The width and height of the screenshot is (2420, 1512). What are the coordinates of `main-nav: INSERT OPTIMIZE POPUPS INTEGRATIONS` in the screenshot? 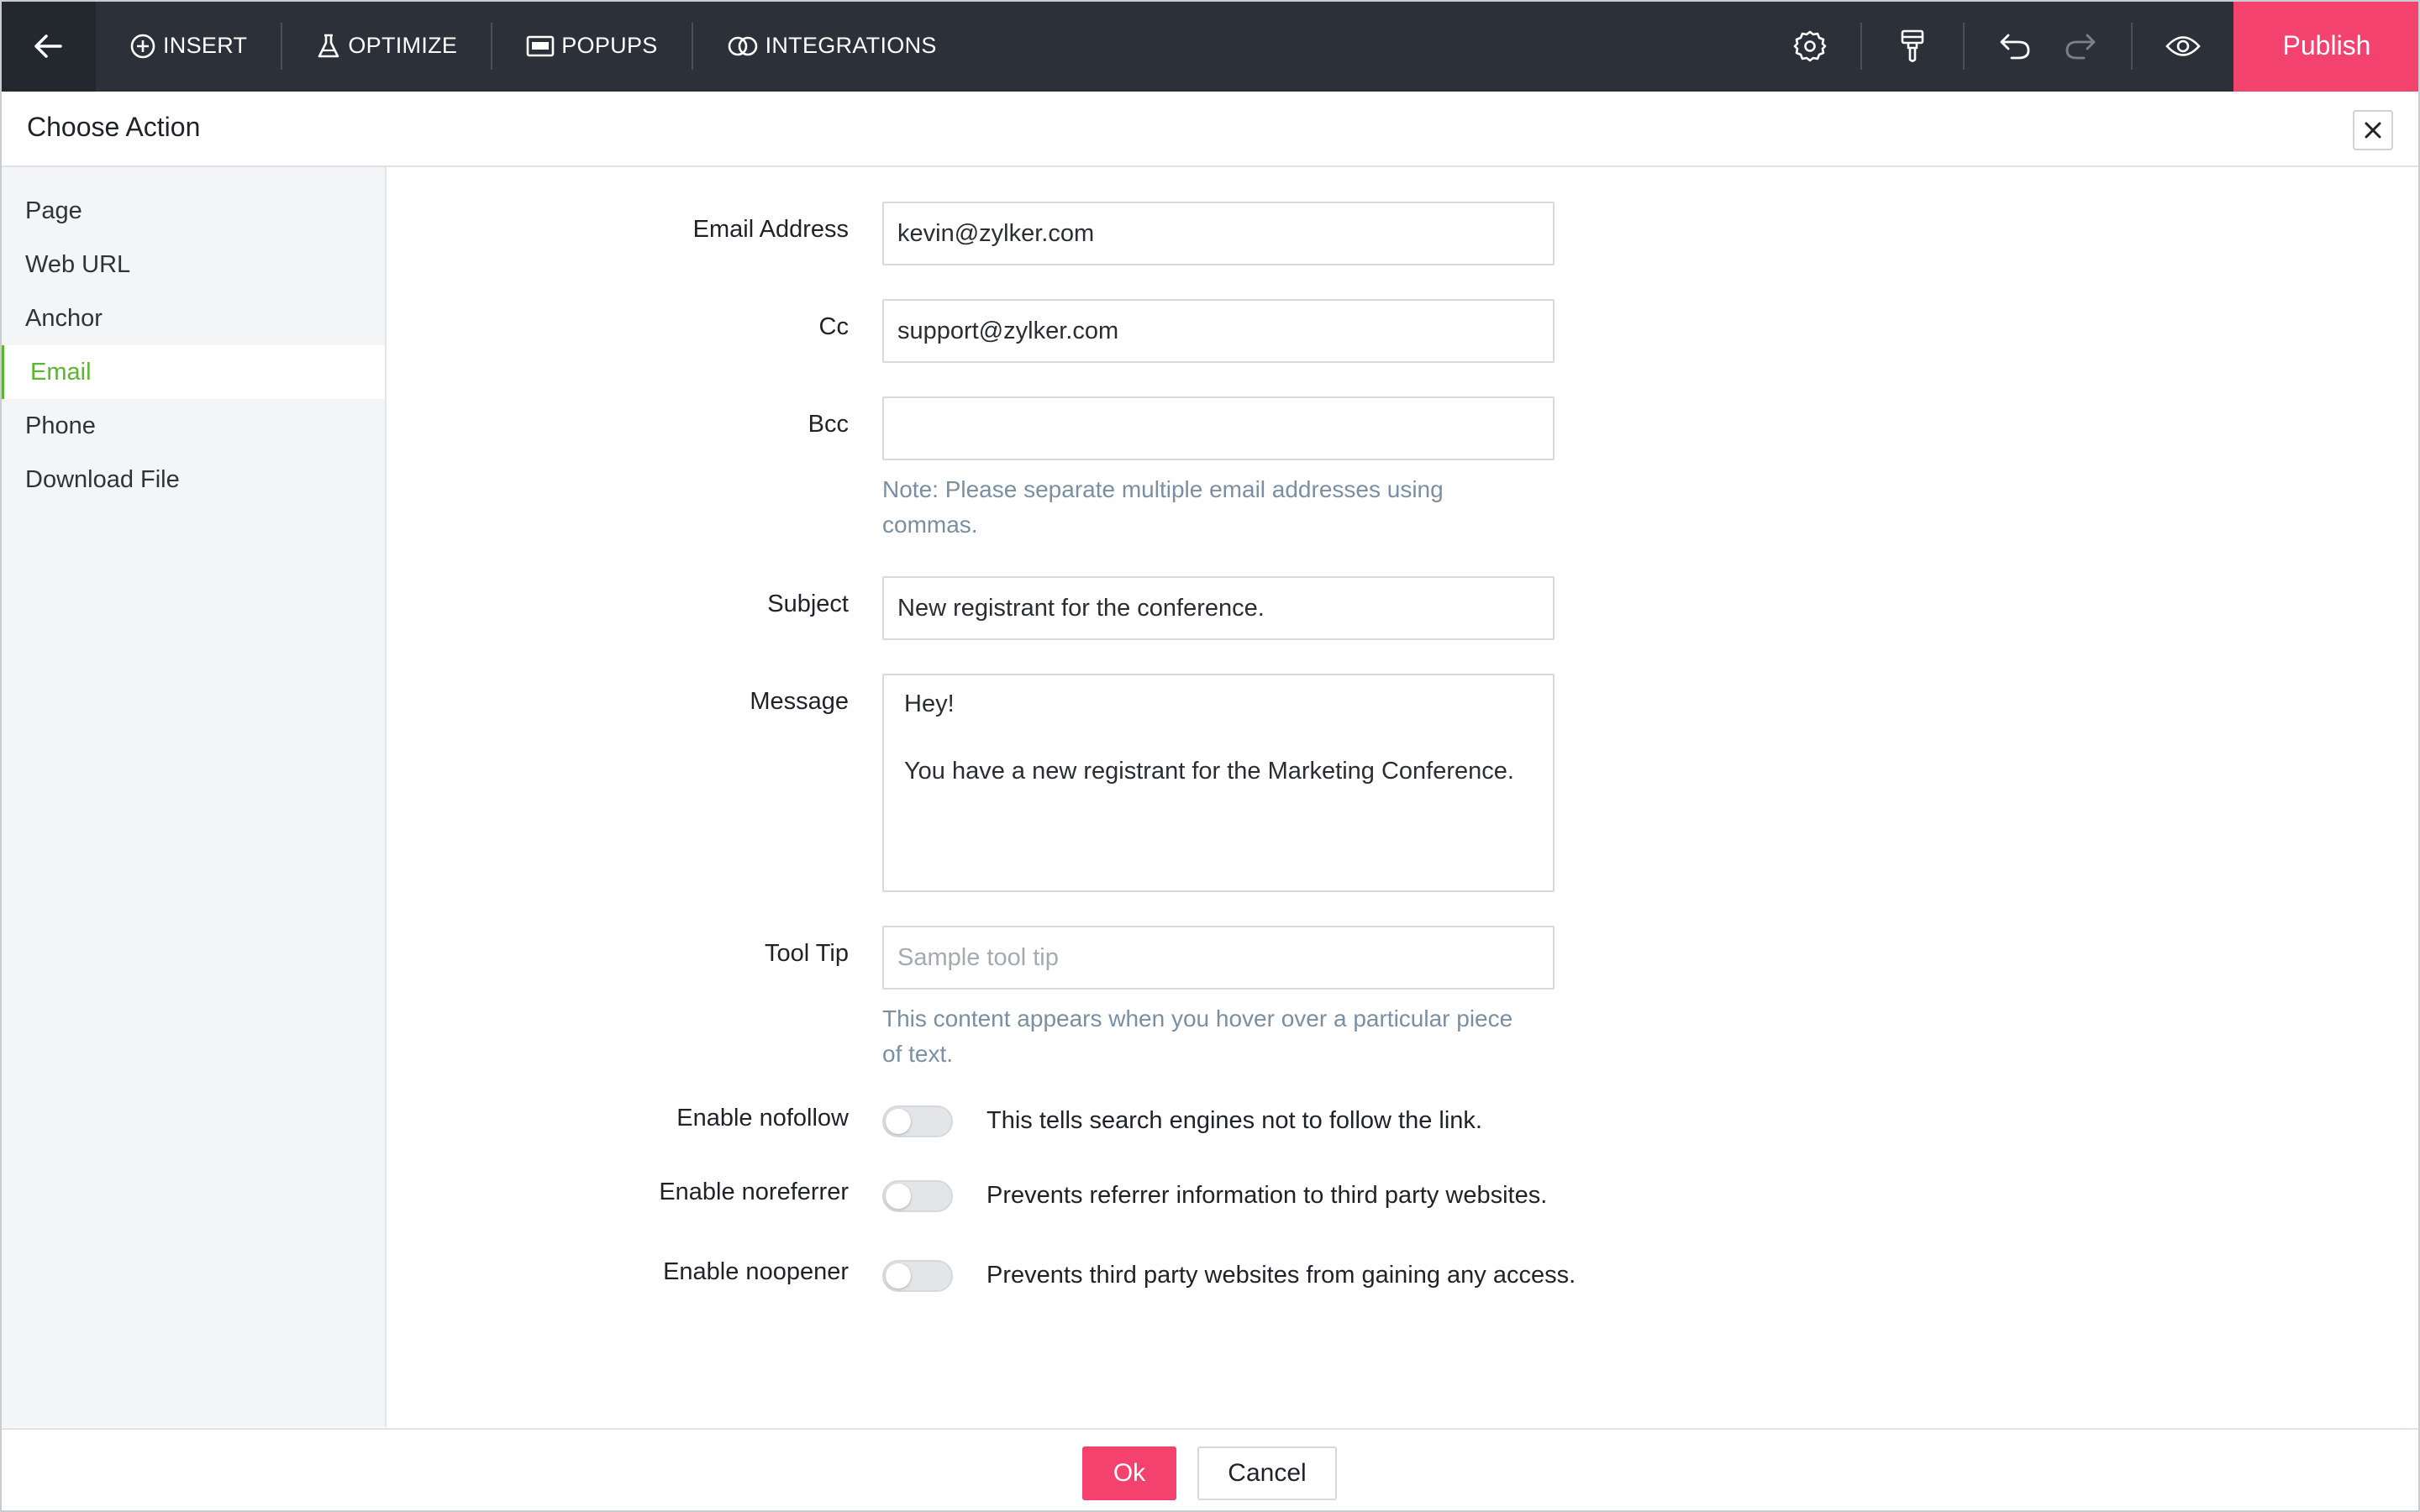 It's located at (533, 46).